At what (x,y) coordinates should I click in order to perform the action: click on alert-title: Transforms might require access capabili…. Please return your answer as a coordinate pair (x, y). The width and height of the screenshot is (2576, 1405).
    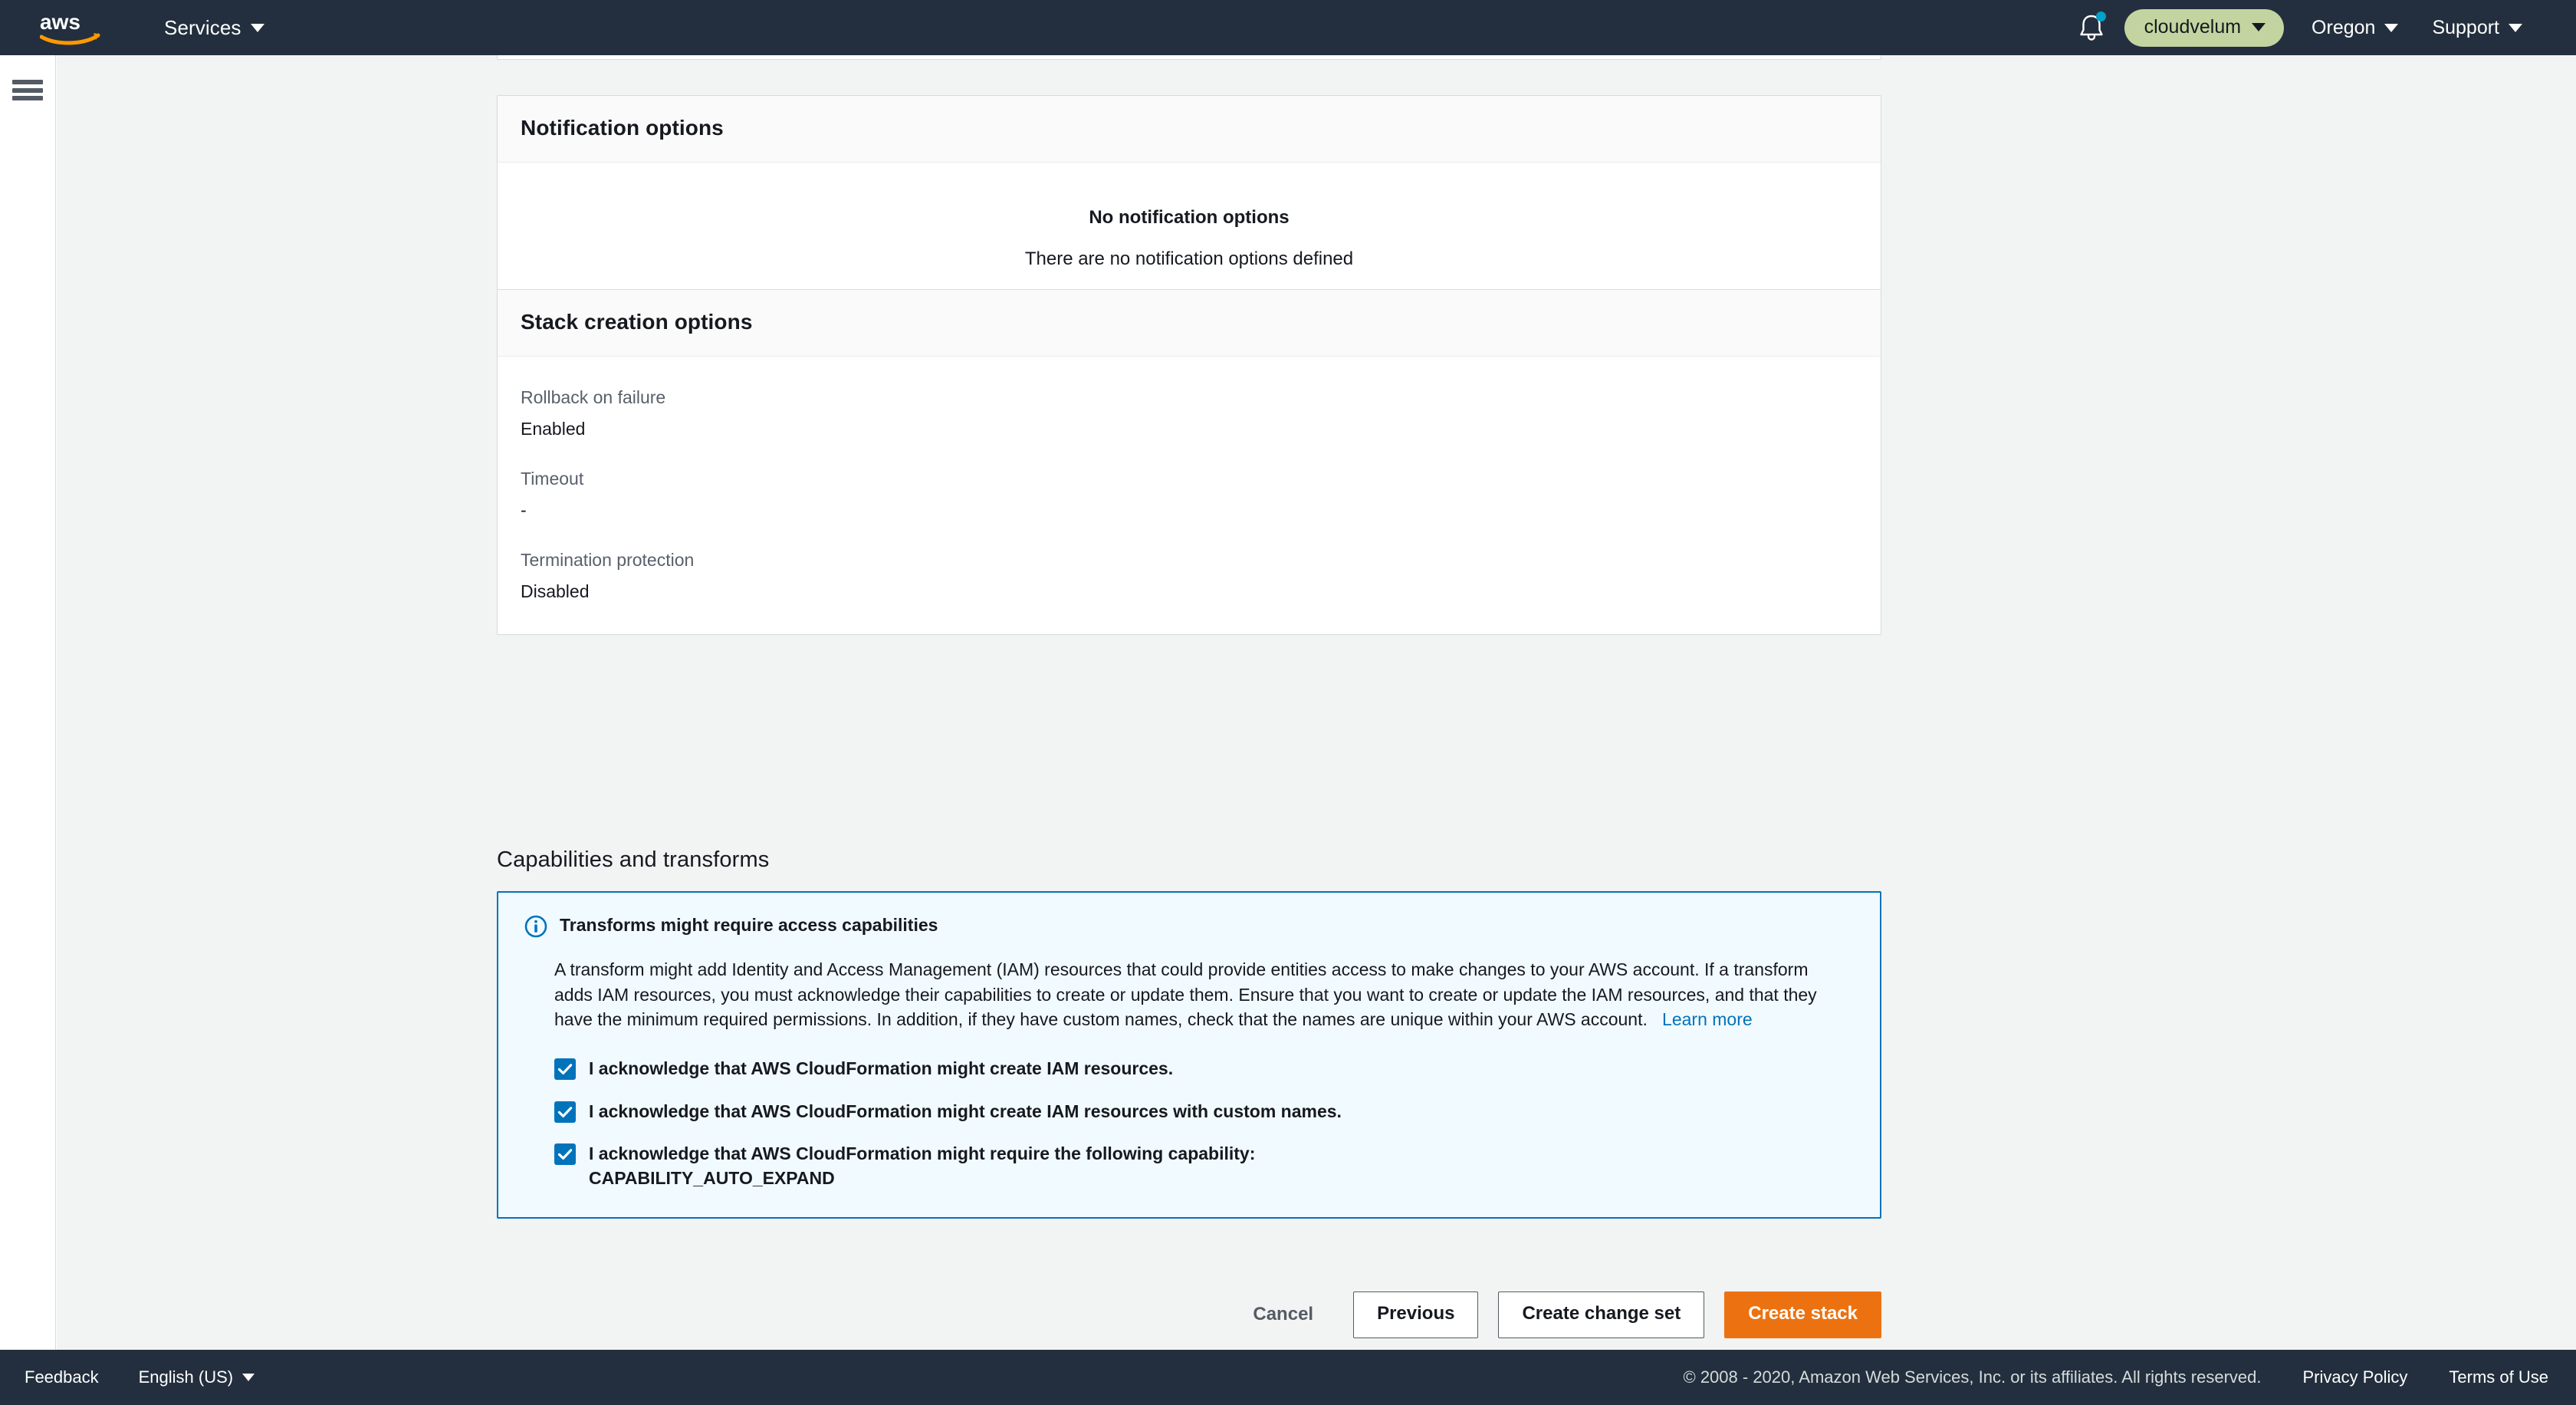
    Looking at the image, I should click on (749, 925).